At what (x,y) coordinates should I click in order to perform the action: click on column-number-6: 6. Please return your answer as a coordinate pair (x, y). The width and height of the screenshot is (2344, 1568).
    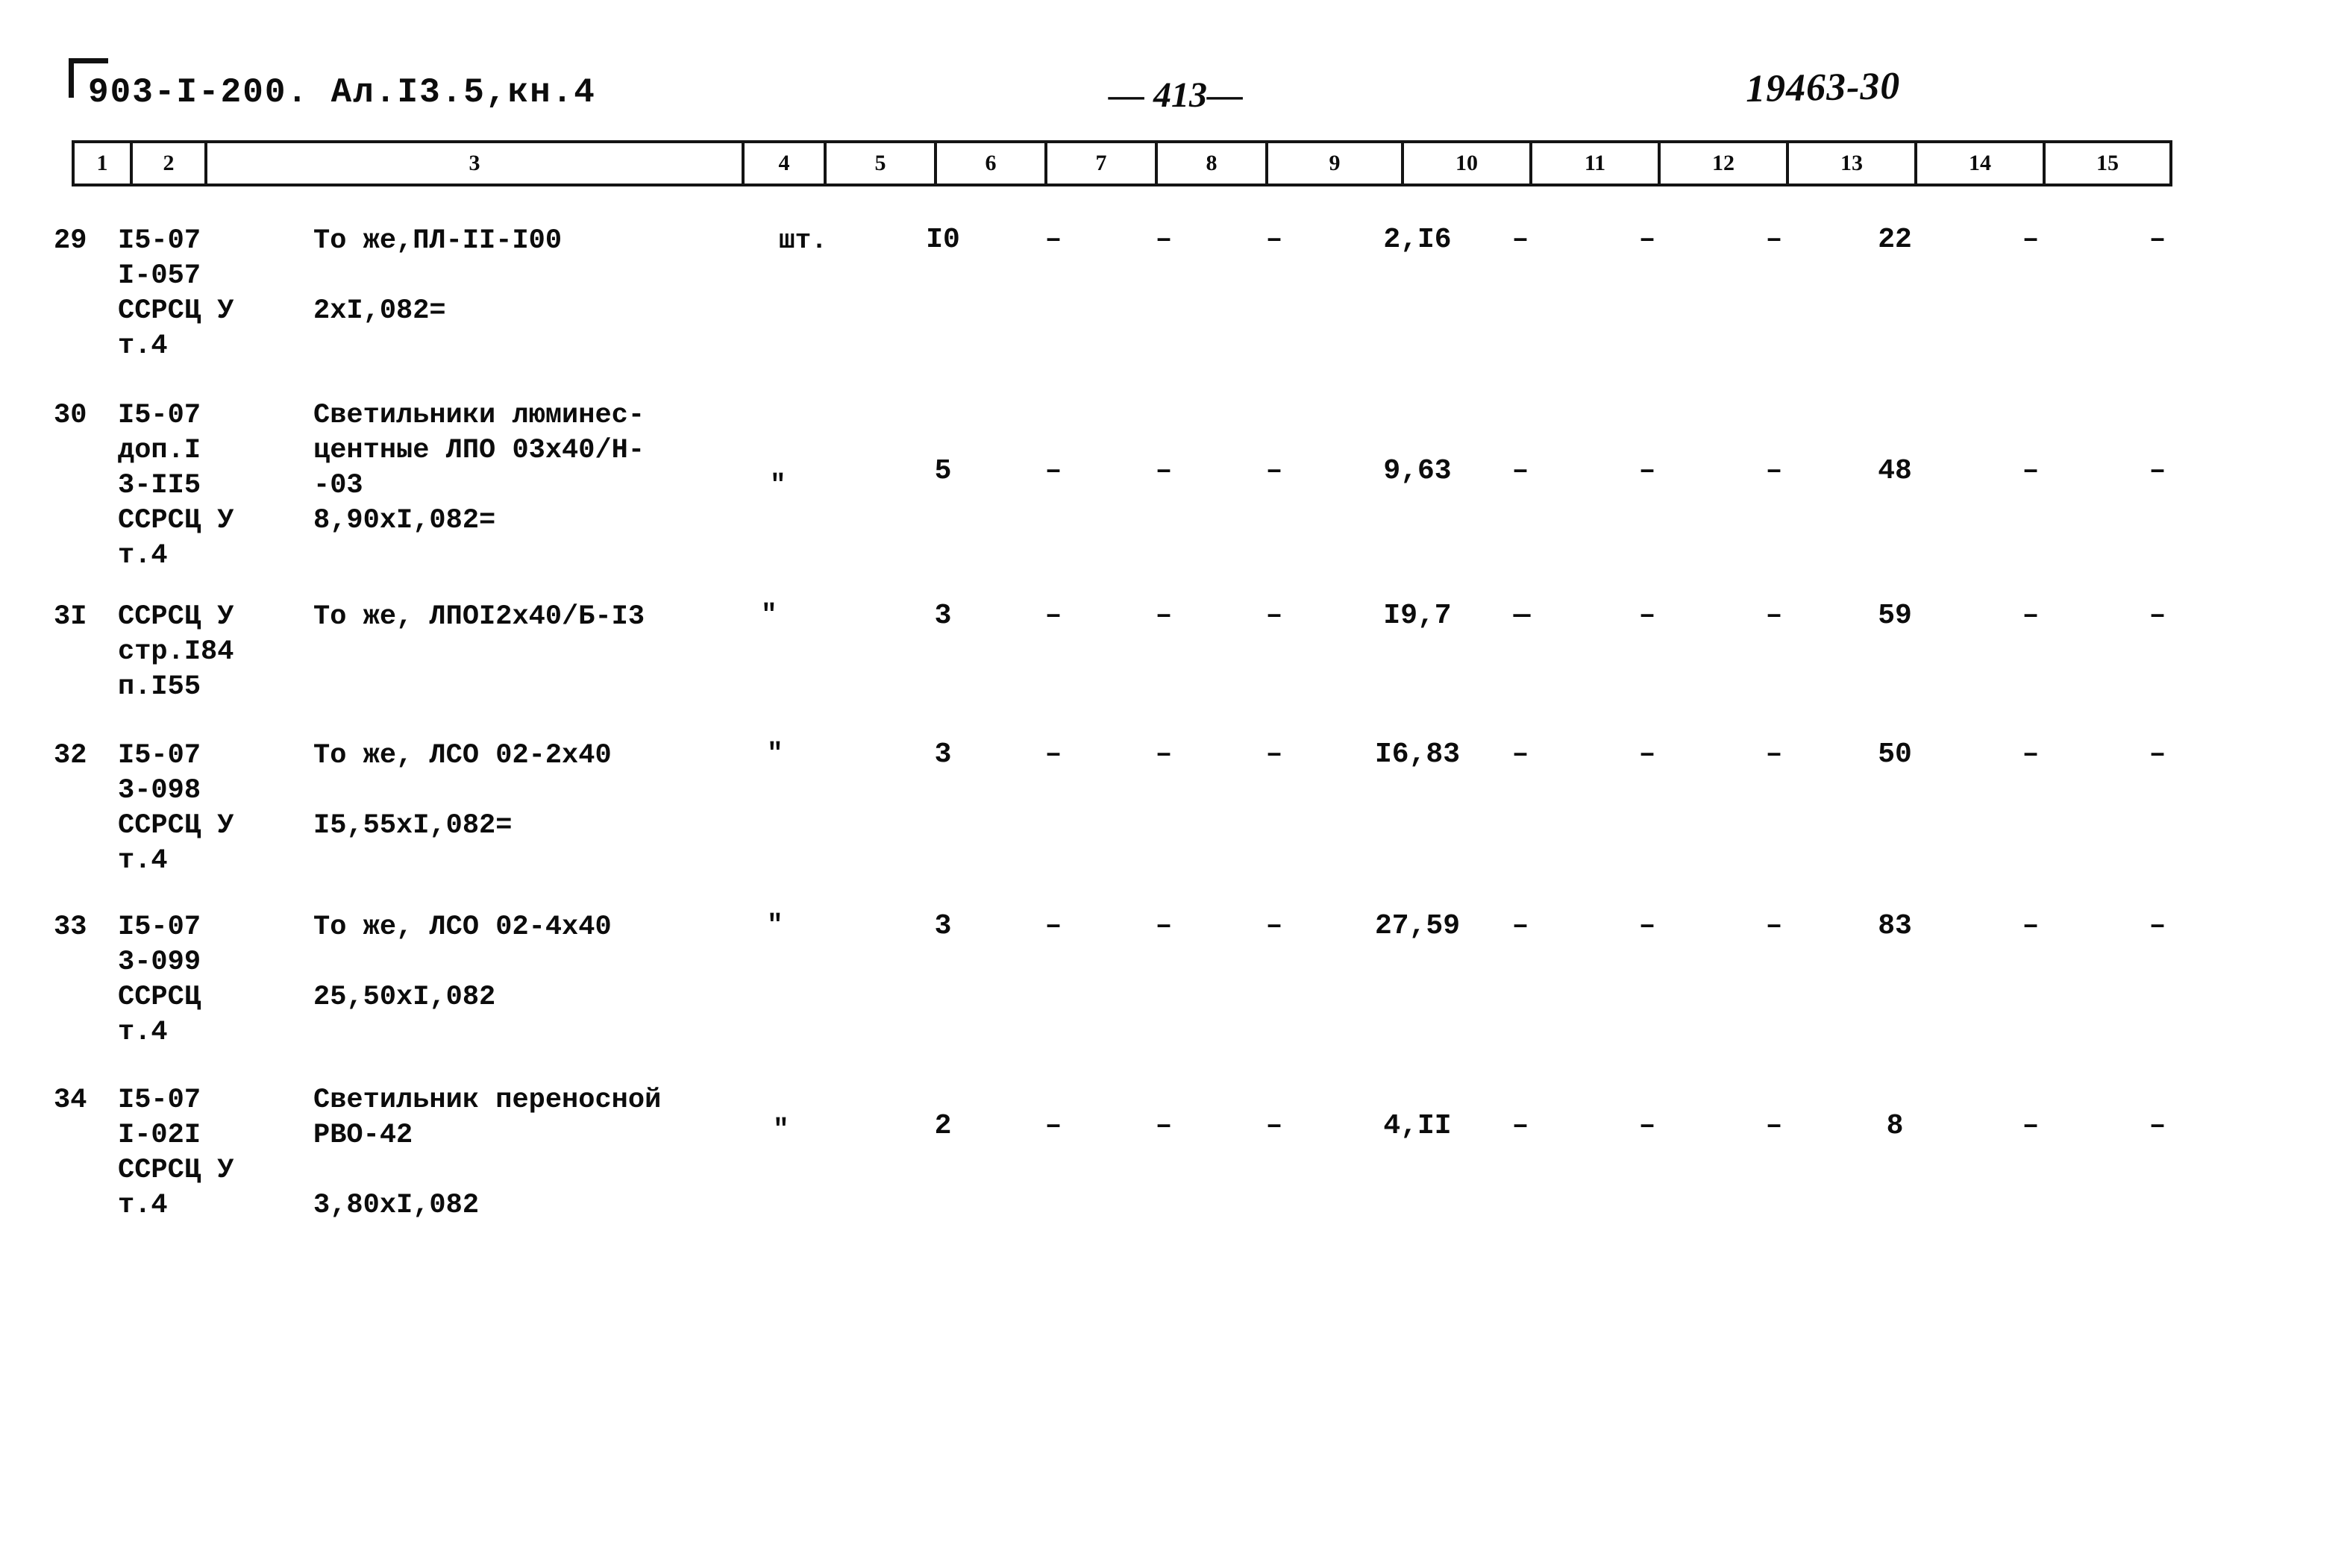
    Looking at the image, I should click on (992, 163).